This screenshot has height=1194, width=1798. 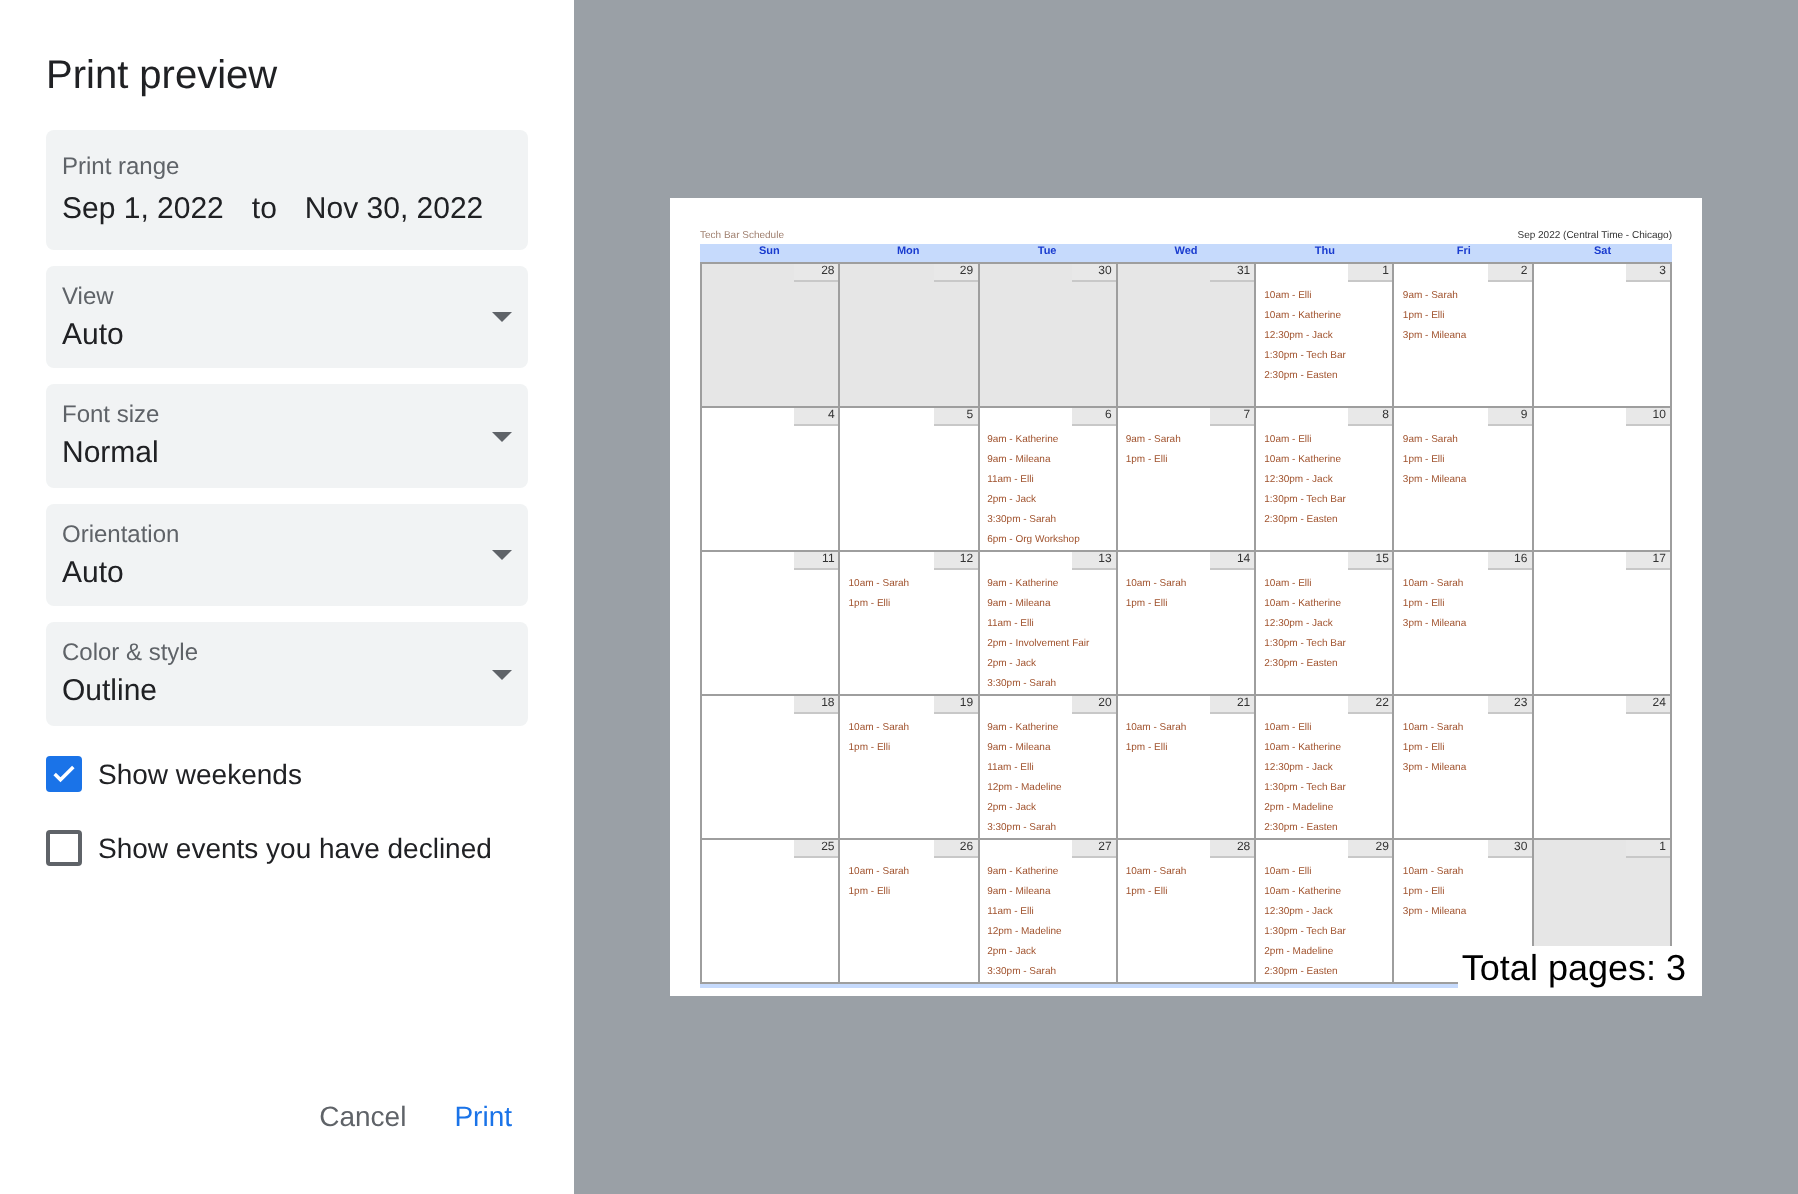 I want to click on checkmark-icon, so click(x=64, y=774).